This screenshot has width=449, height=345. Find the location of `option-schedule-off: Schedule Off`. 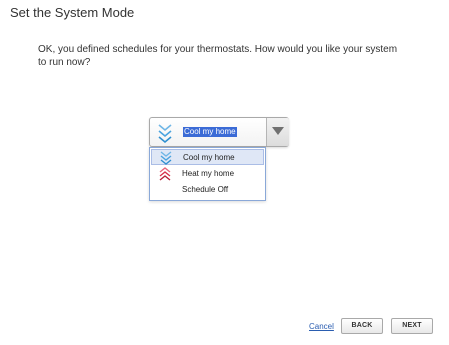

option-schedule-off: Schedule Off is located at coordinates (207, 190).